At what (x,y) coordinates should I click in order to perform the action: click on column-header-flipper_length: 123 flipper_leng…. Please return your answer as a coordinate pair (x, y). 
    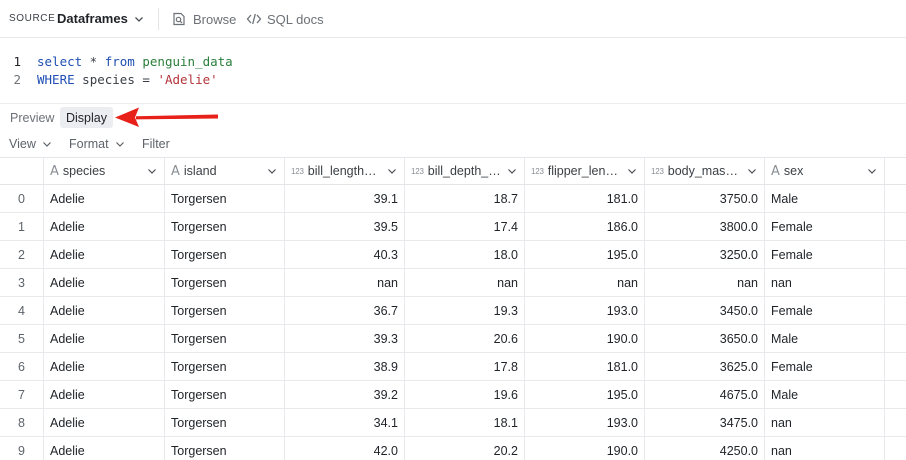
    Looking at the image, I should click on (585, 171).